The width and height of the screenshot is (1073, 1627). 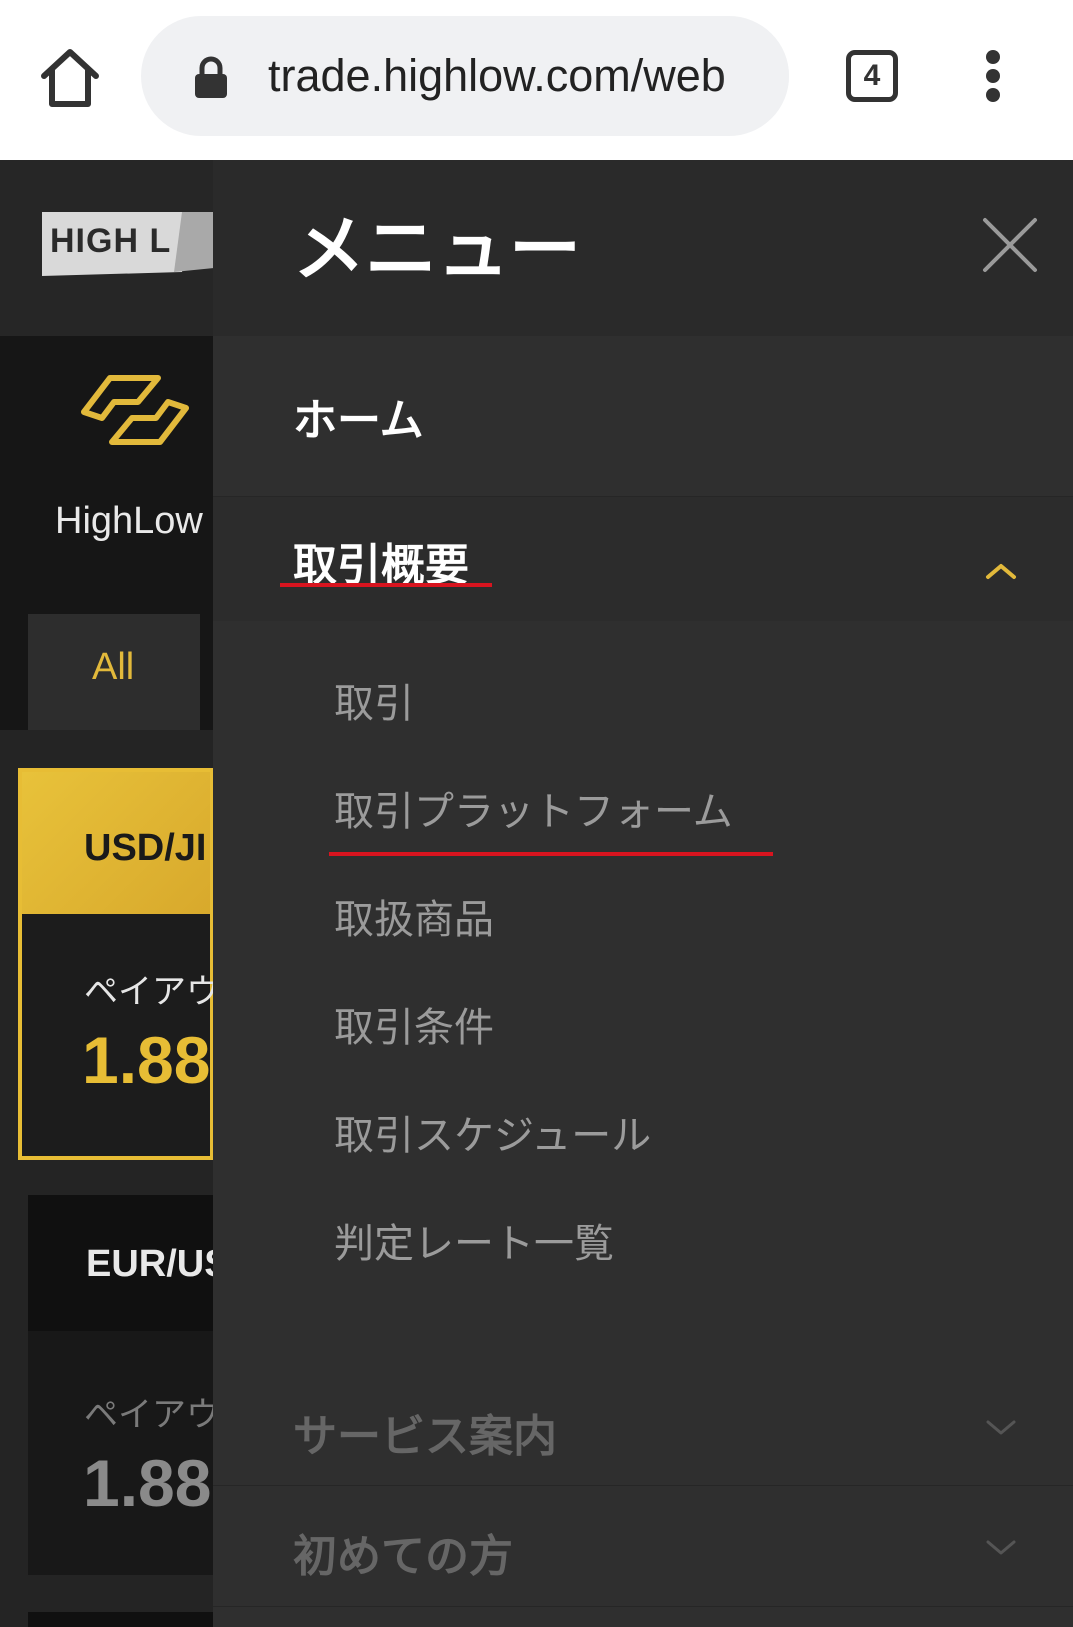 I want to click on home-icon, so click(x=70, y=78).